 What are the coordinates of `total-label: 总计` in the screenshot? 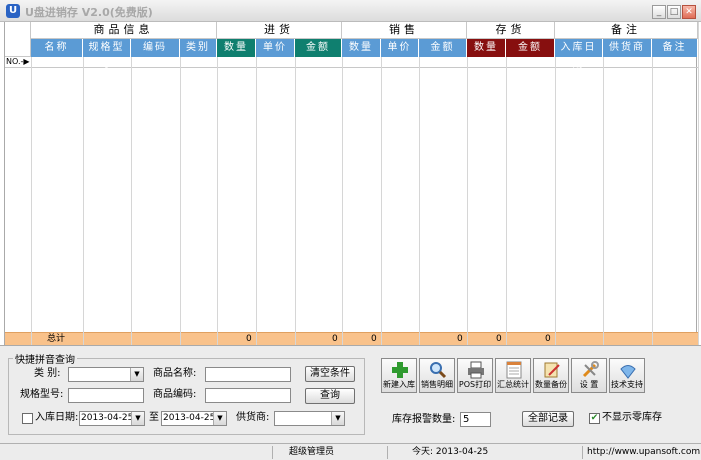 It's located at (56, 339).